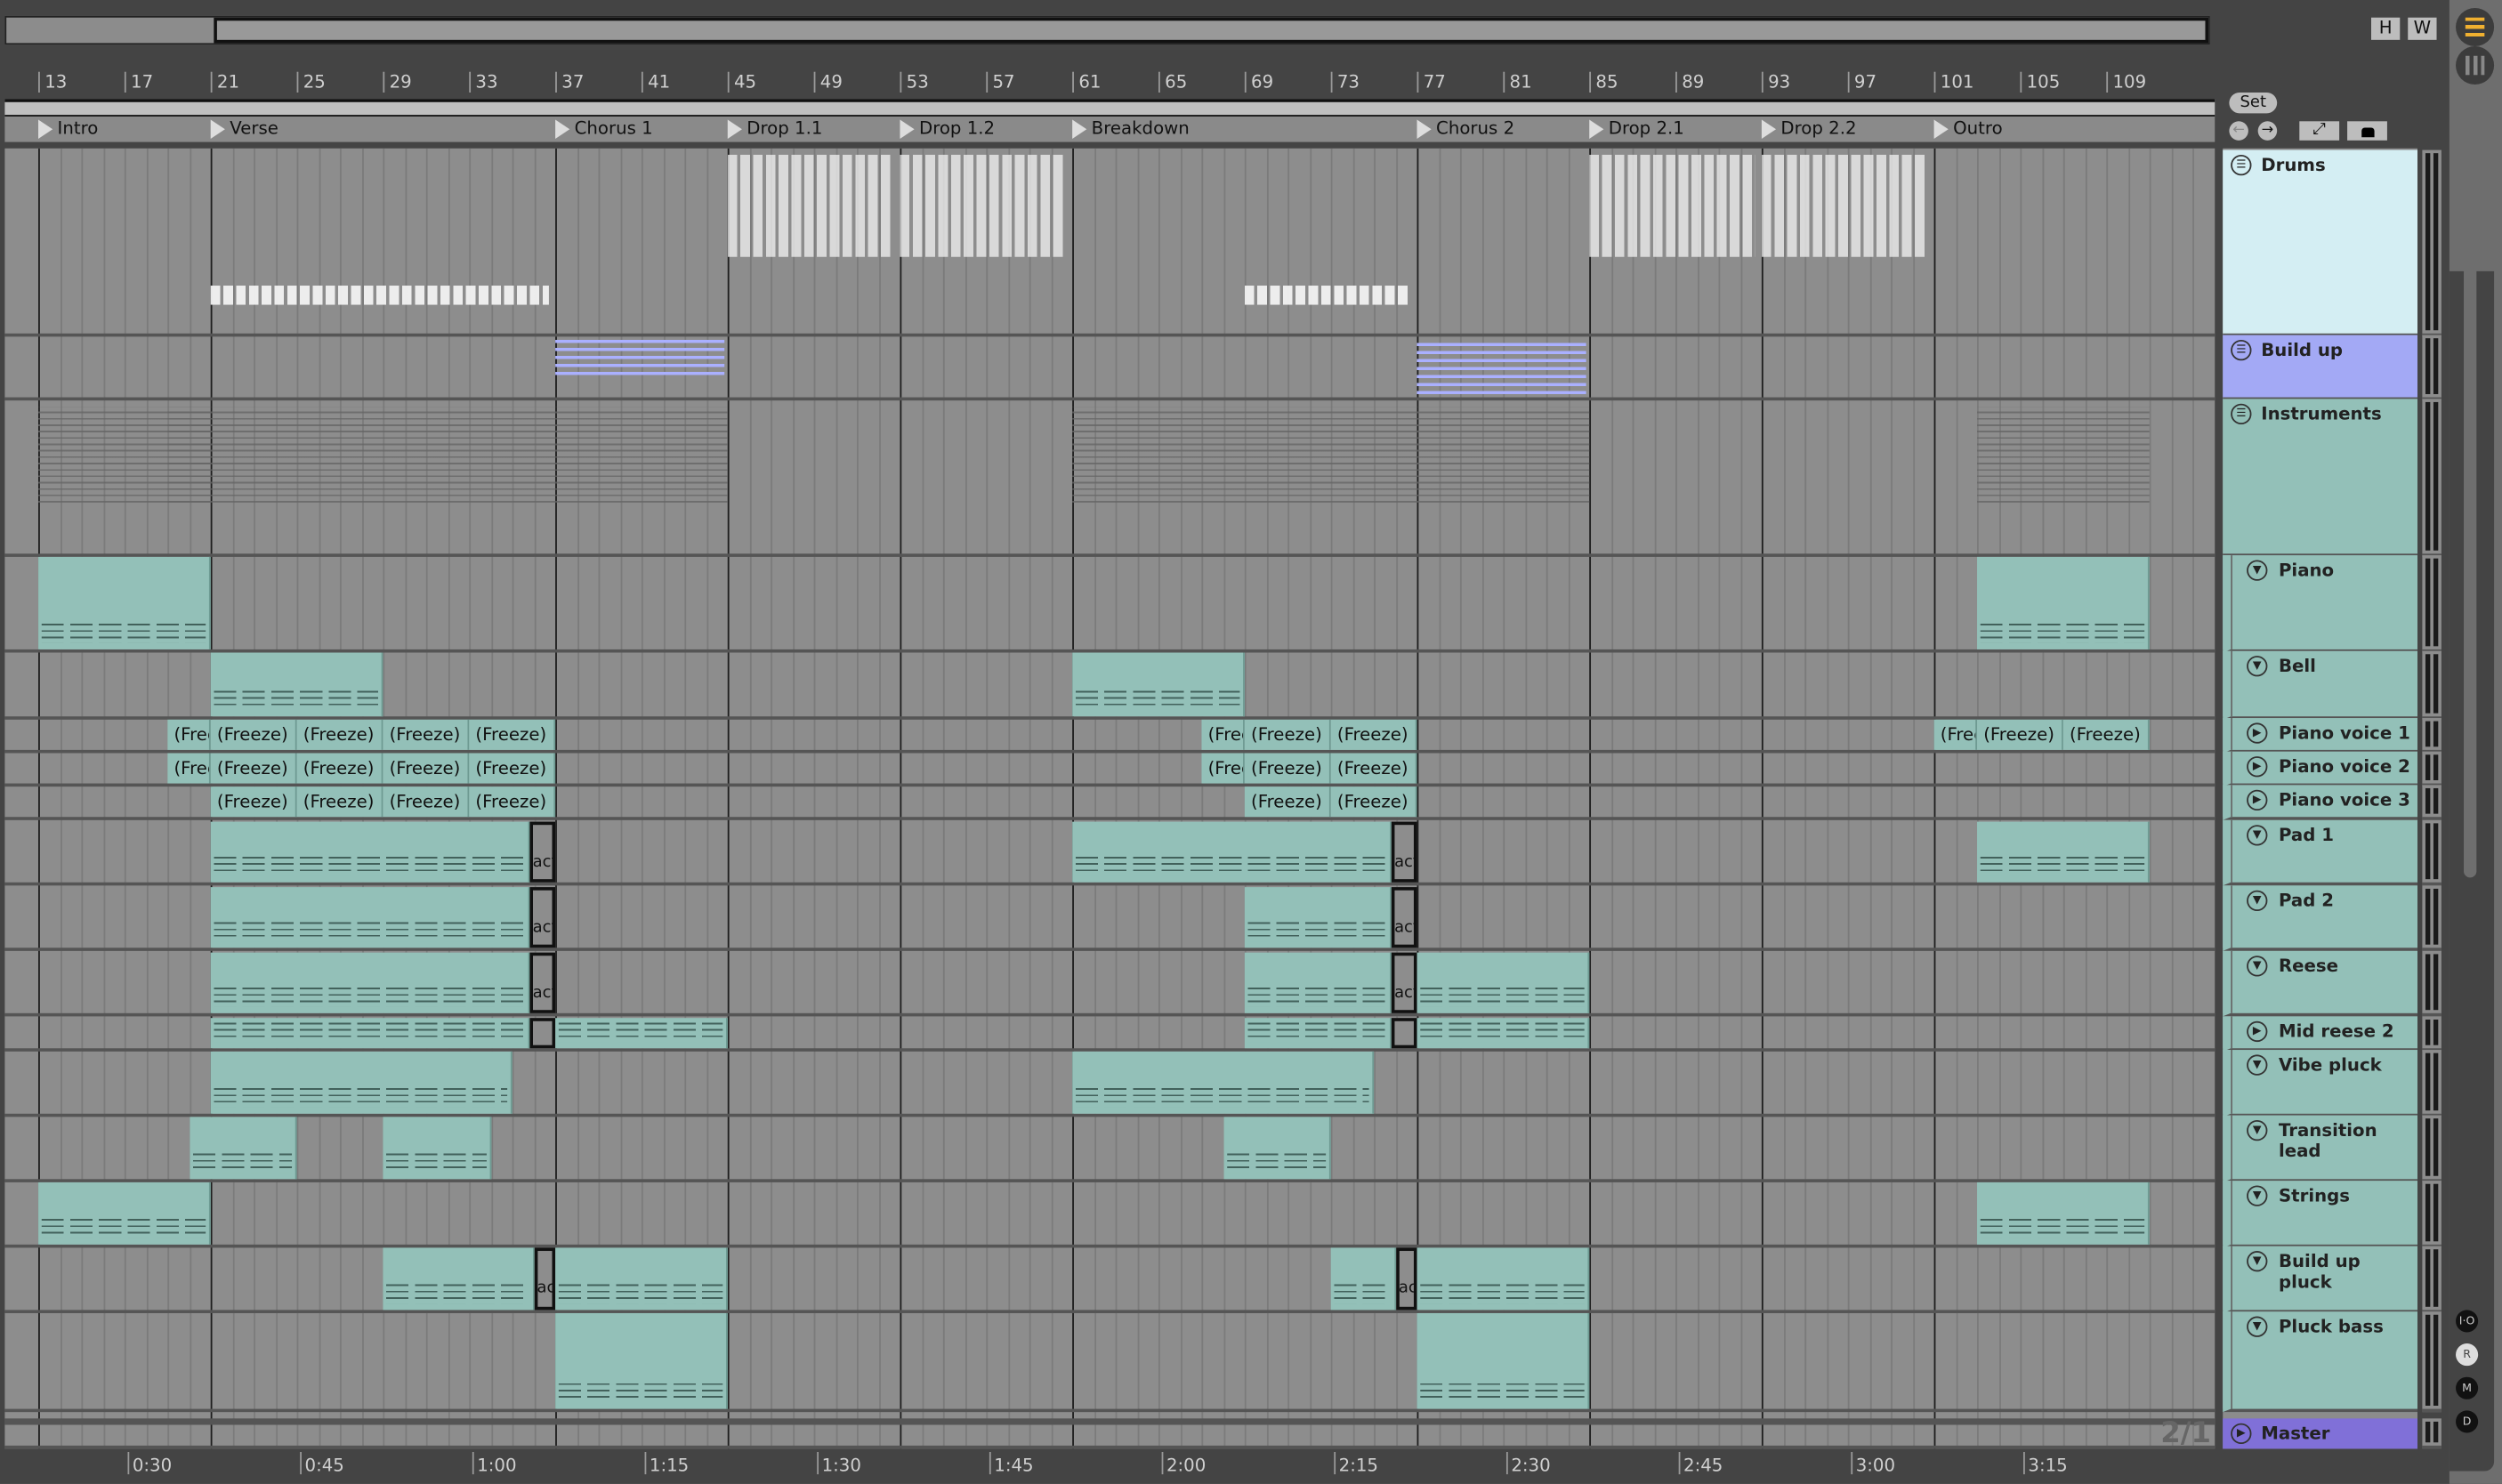 The height and width of the screenshot is (1484, 2502). Describe the element at coordinates (2320, 769) in the screenshot. I see `track-header-piano-voice-2: ▶ Piano voice 2` at that location.